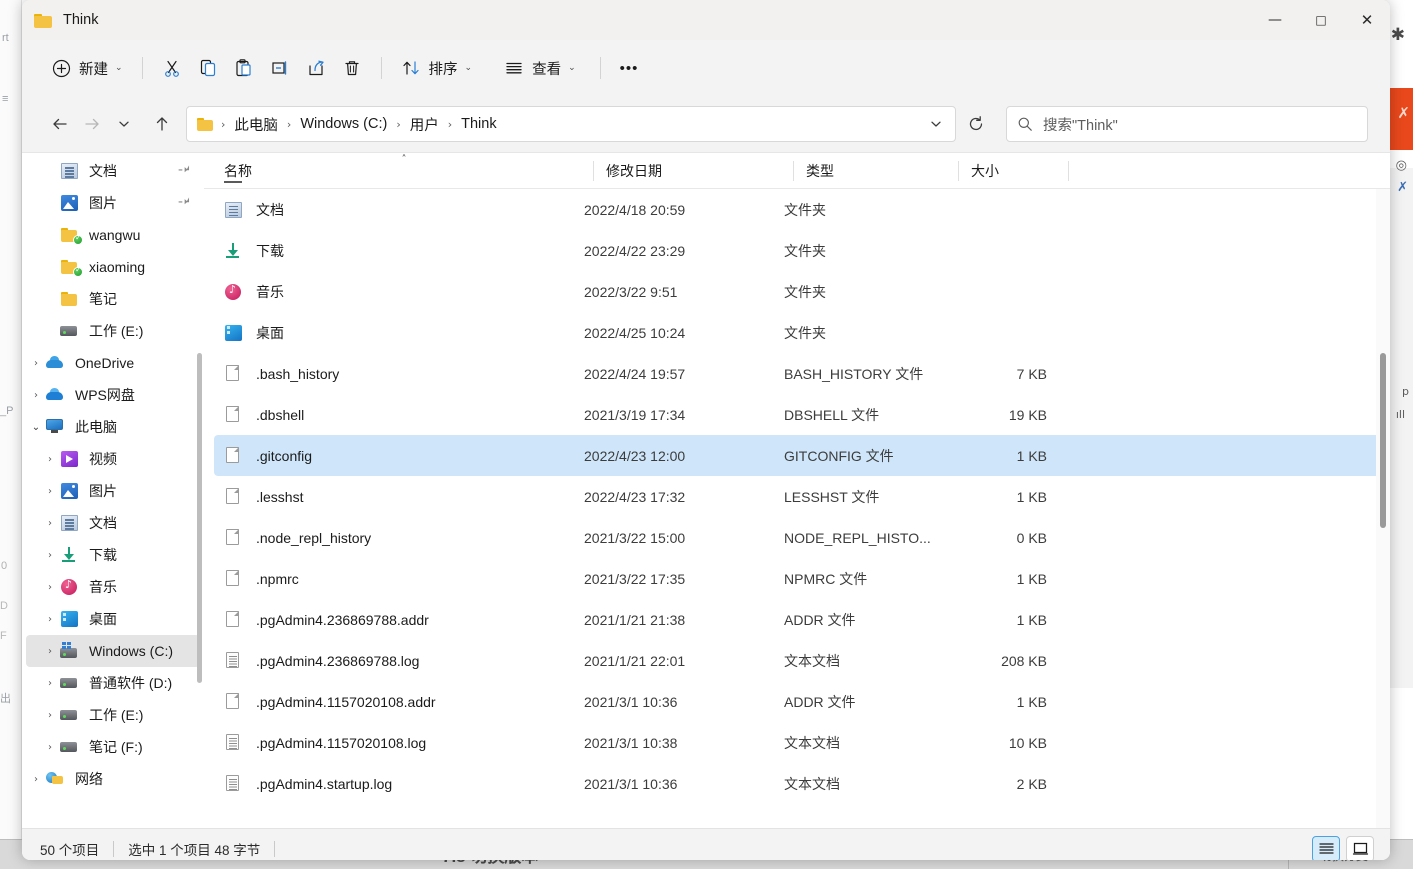 Image resolution: width=1413 pixels, height=869 pixels. I want to click on breadcrumb-item-windows-c: Windows (C:), so click(343, 124).